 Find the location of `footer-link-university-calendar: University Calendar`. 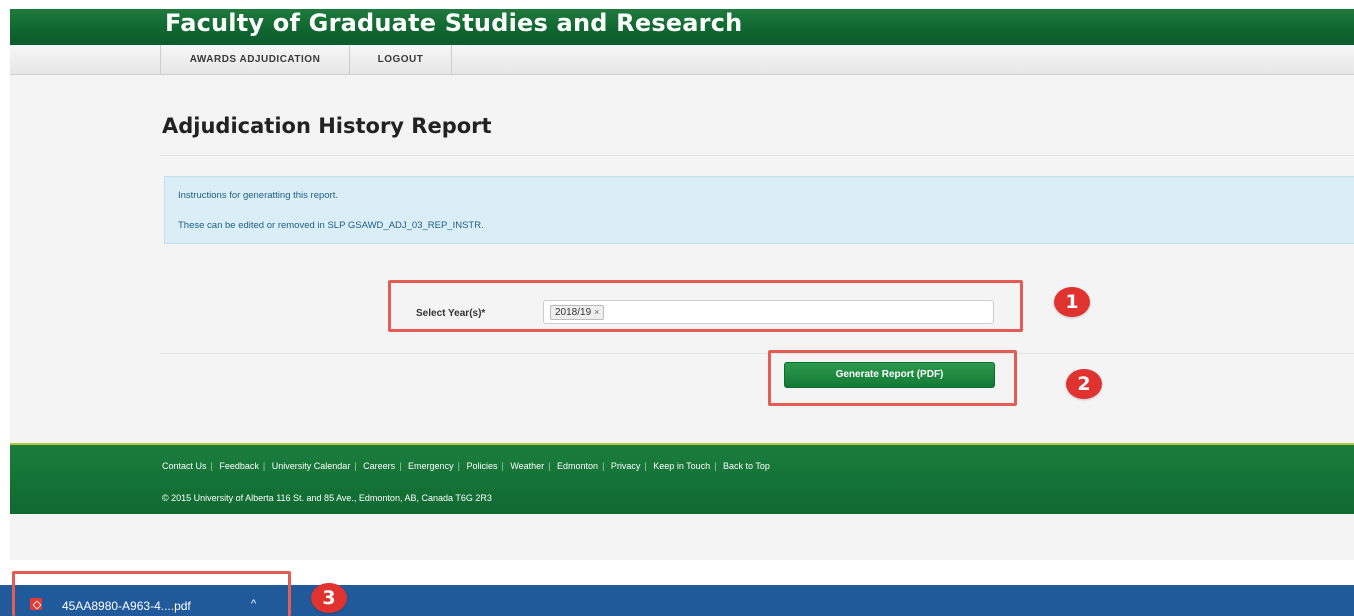

footer-link-university-calendar: University Calendar is located at coordinates (311, 466).